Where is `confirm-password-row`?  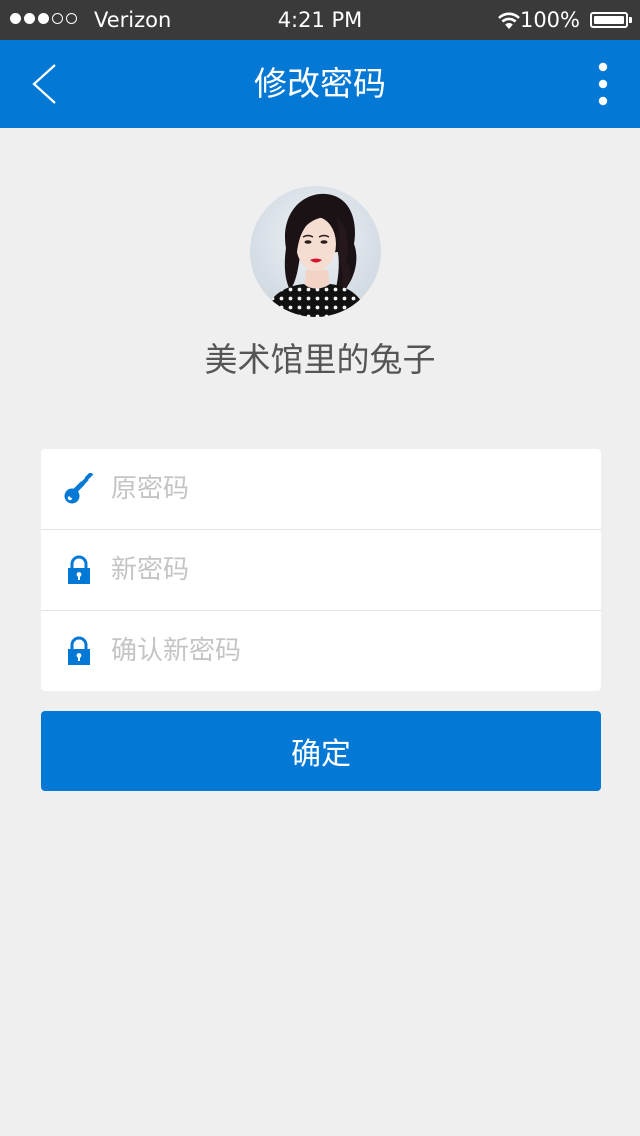 confirm-password-row is located at coordinates (321, 651).